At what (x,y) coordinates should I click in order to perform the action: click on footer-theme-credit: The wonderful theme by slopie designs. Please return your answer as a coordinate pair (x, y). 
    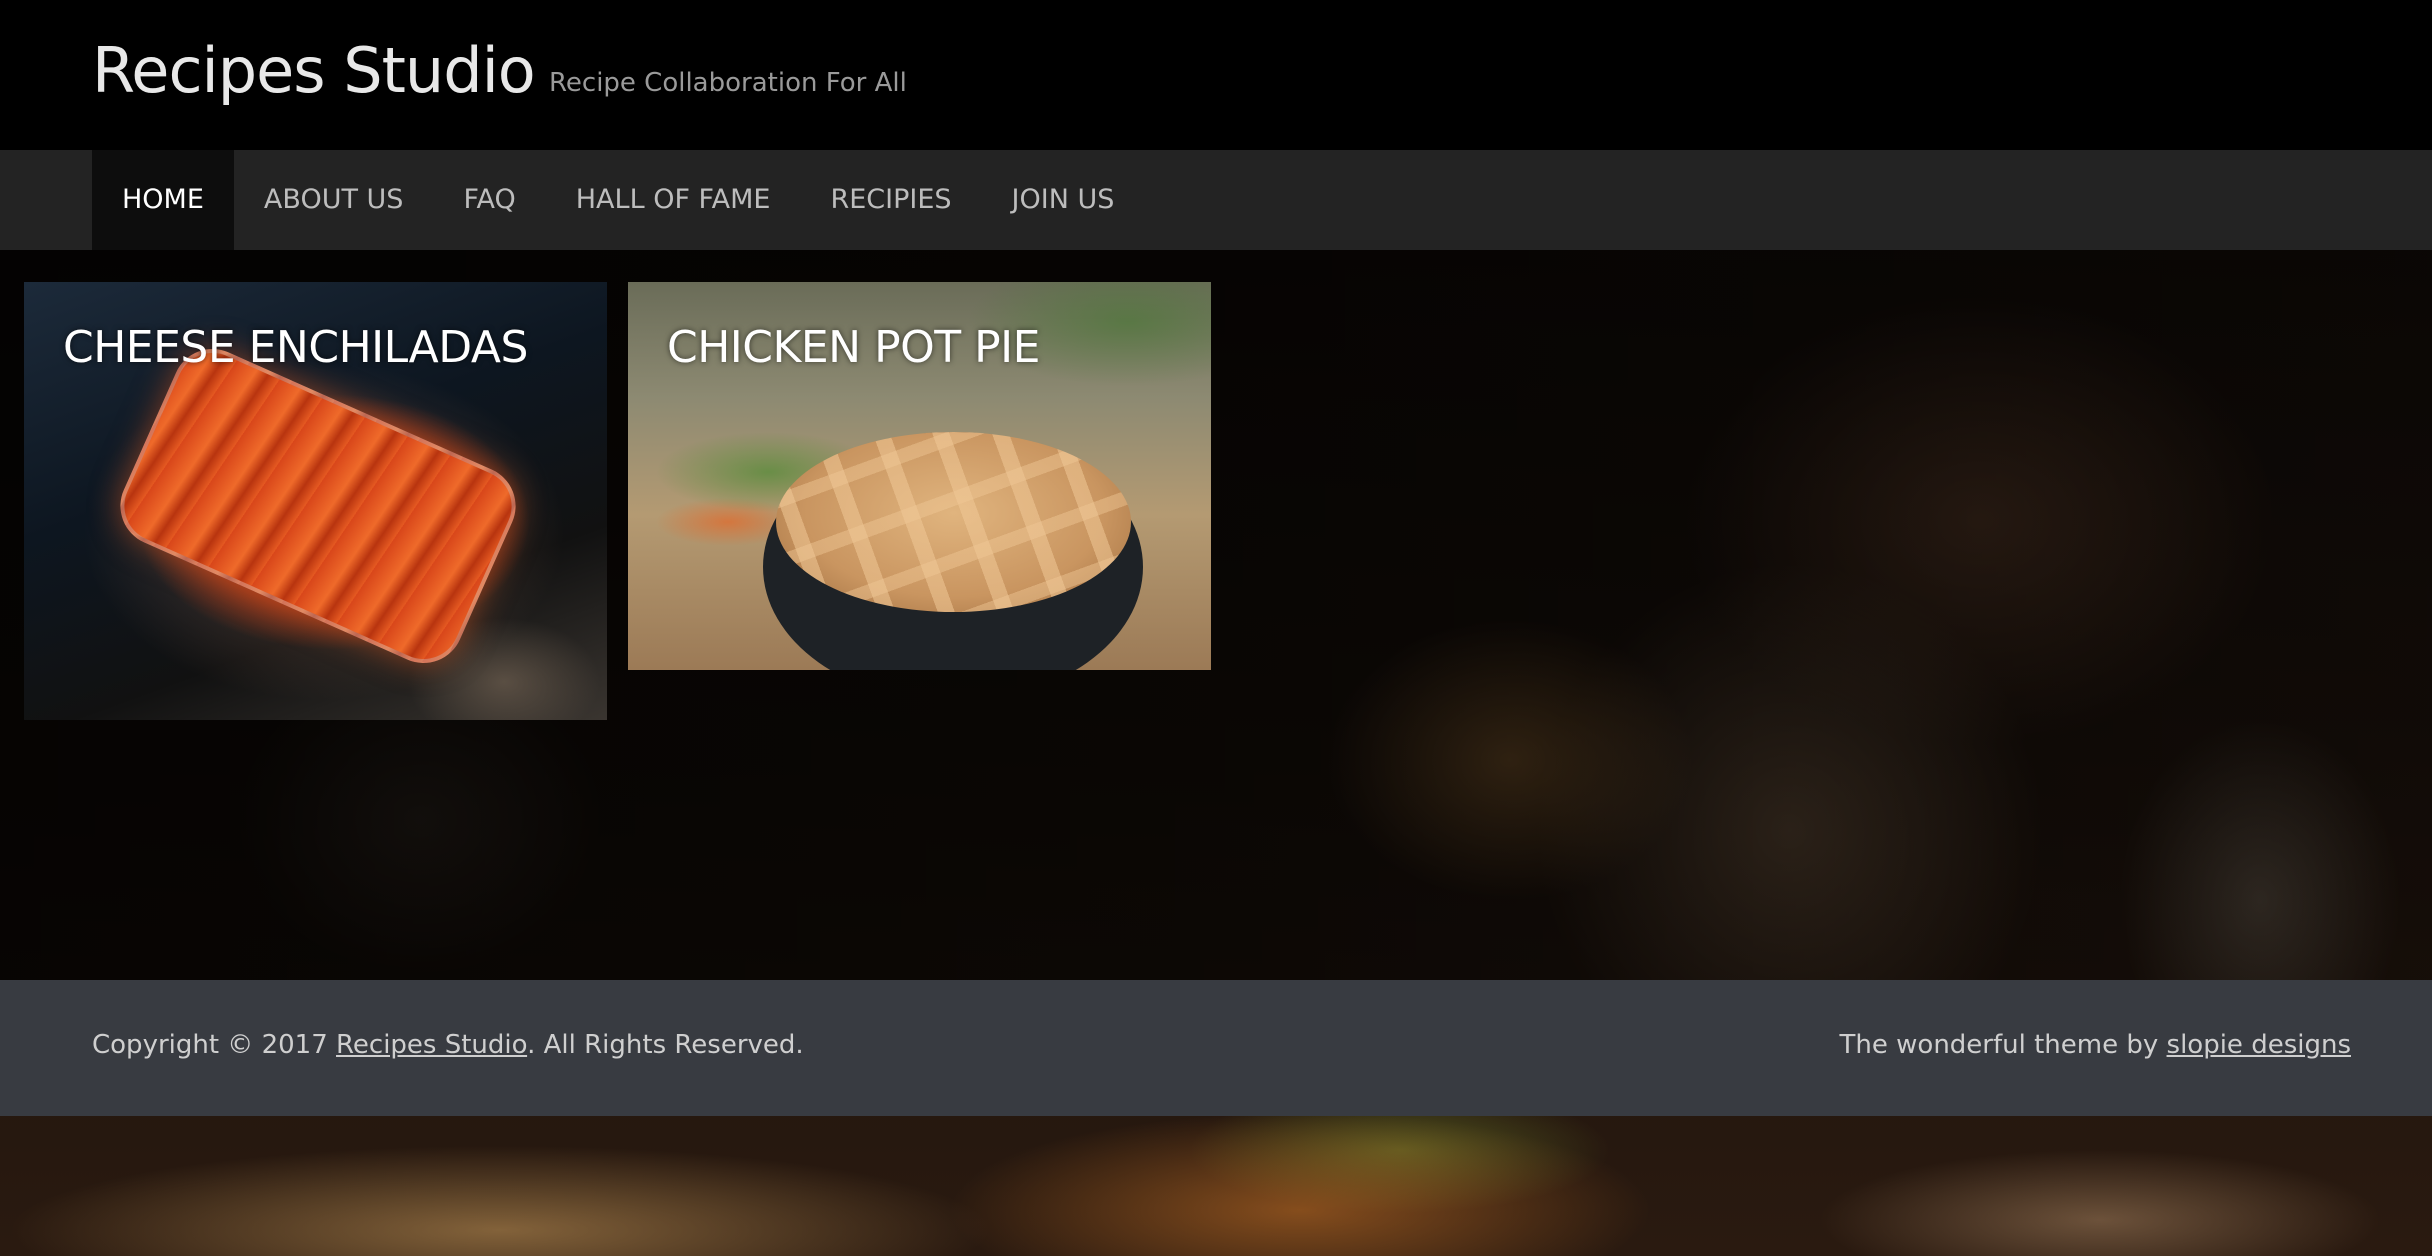
    Looking at the image, I should click on (2095, 1045).